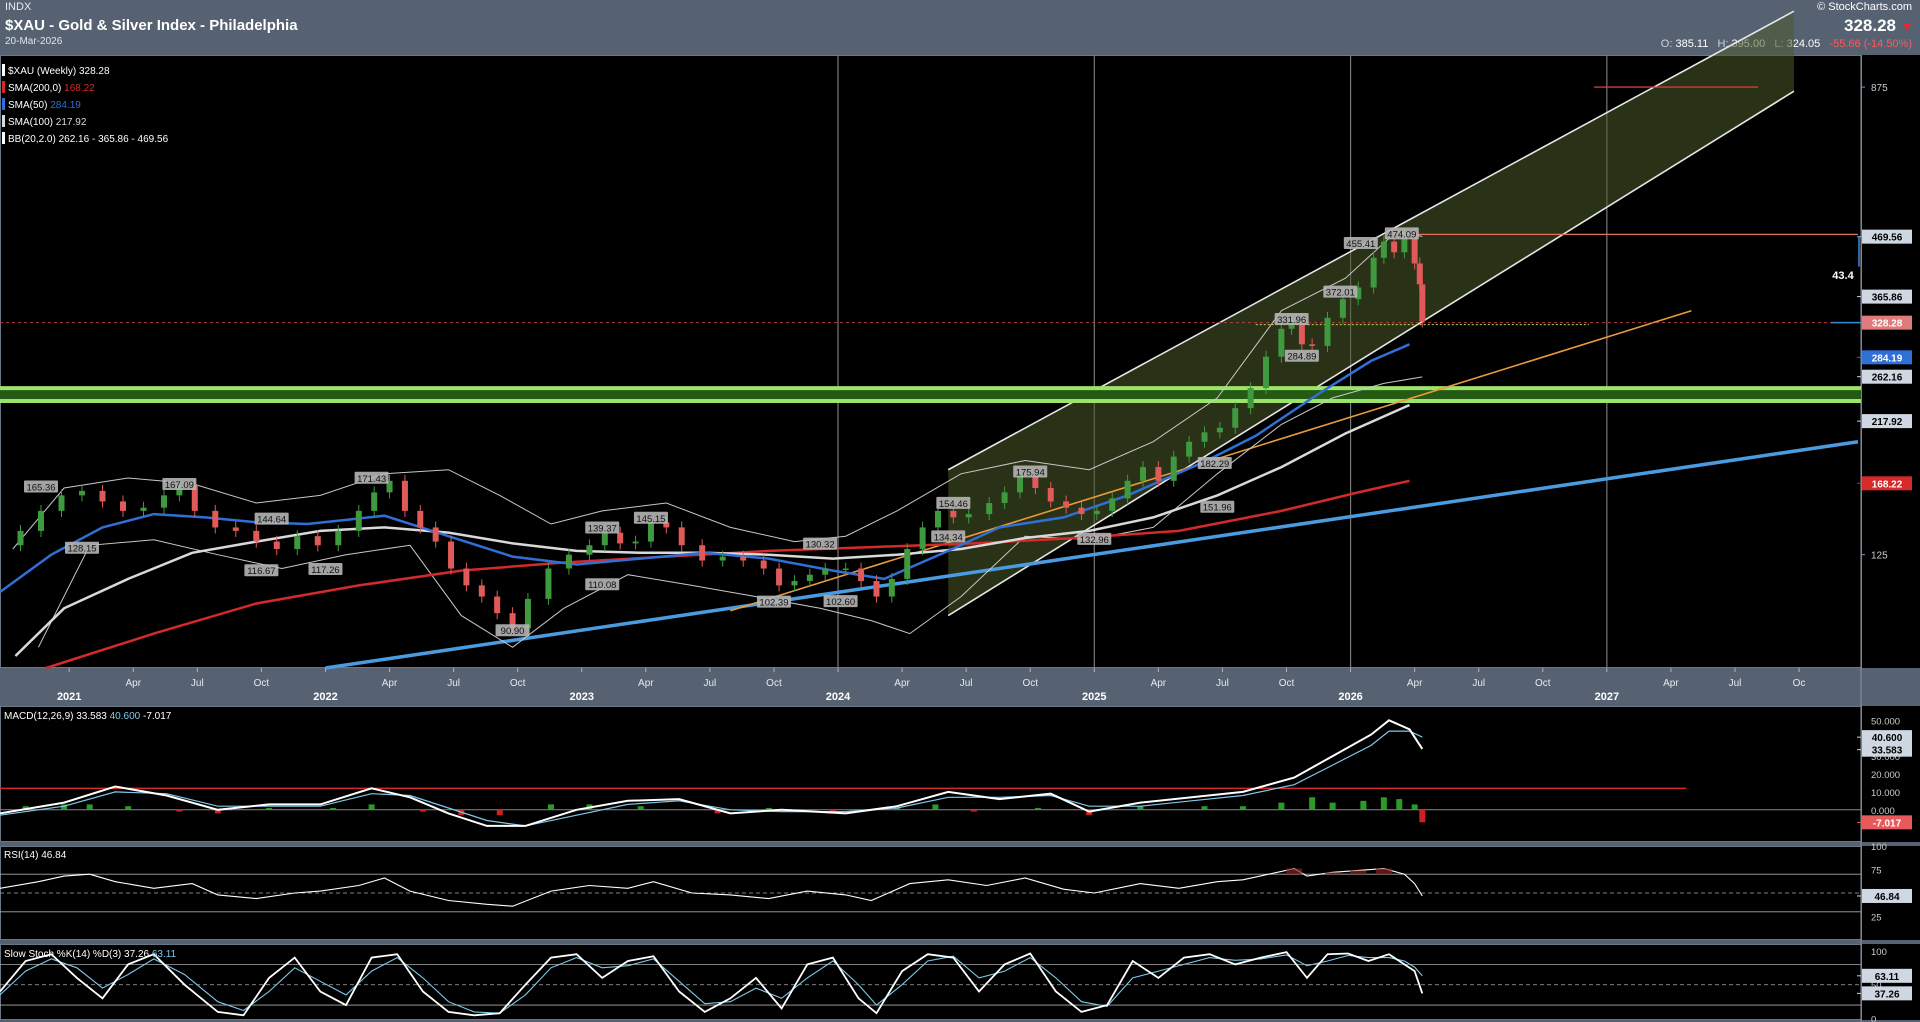 Image resolution: width=1920 pixels, height=1022 pixels. What do you see at coordinates (32, 122) in the screenshot?
I see `legend-label: SMA(100)` at bounding box center [32, 122].